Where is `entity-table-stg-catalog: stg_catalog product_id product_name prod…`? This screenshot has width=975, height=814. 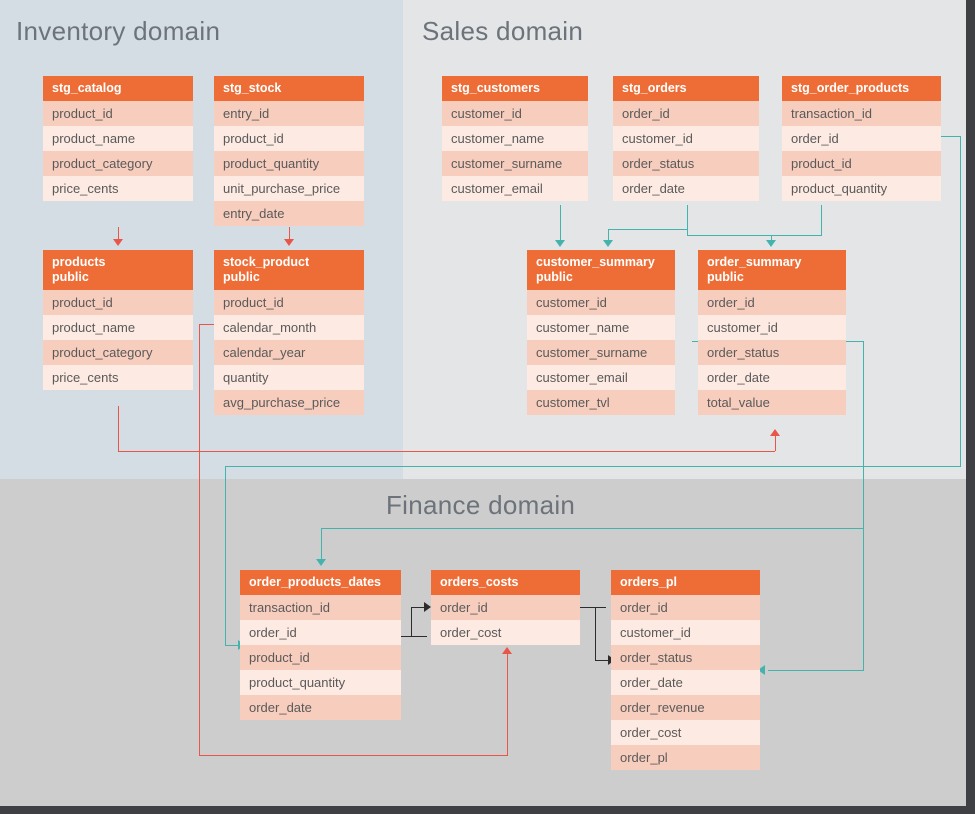 entity-table-stg-catalog: stg_catalog product_id product_name prod… is located at coordinates (118, 138).